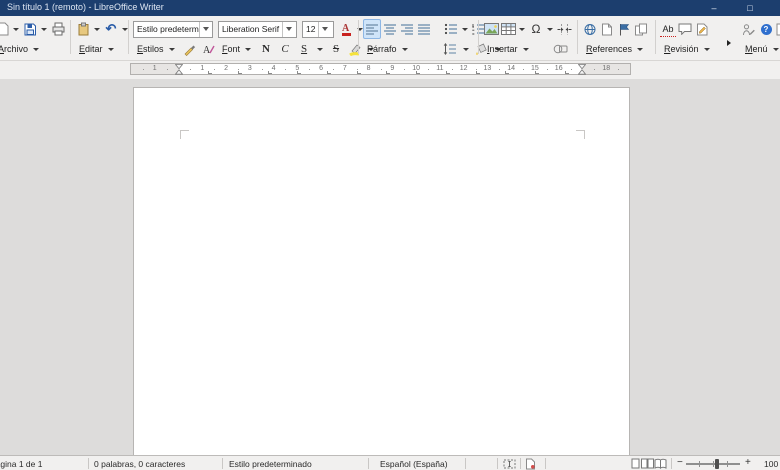 The width and height of the screenshot is (780, 470). I want to click on menu-estilos: Estilos, so click(157, 49).